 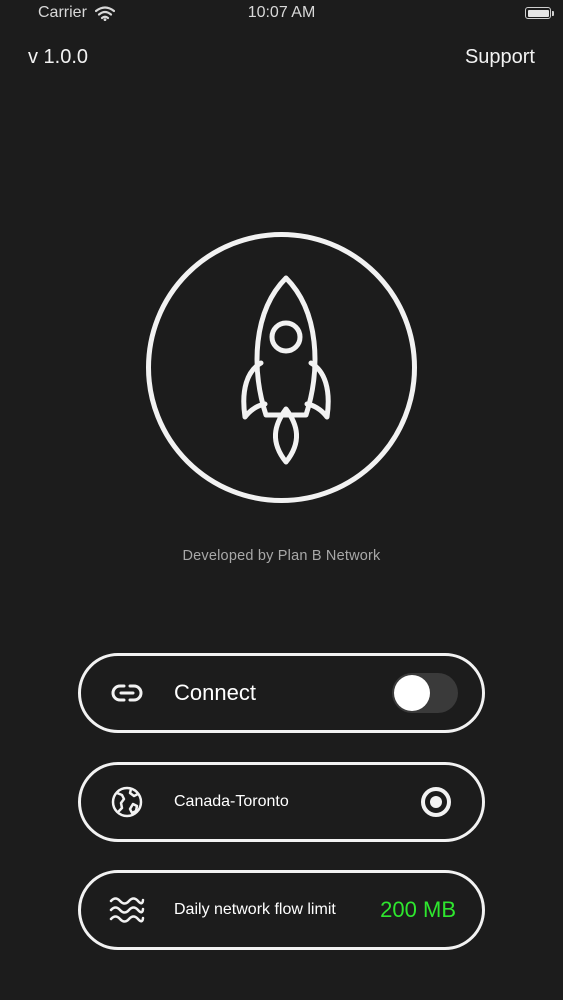 What do you see at coordinates (281, 12) in the screenshot?
I see `status-time: 10:07 AM` at bounding box center [281, 12].